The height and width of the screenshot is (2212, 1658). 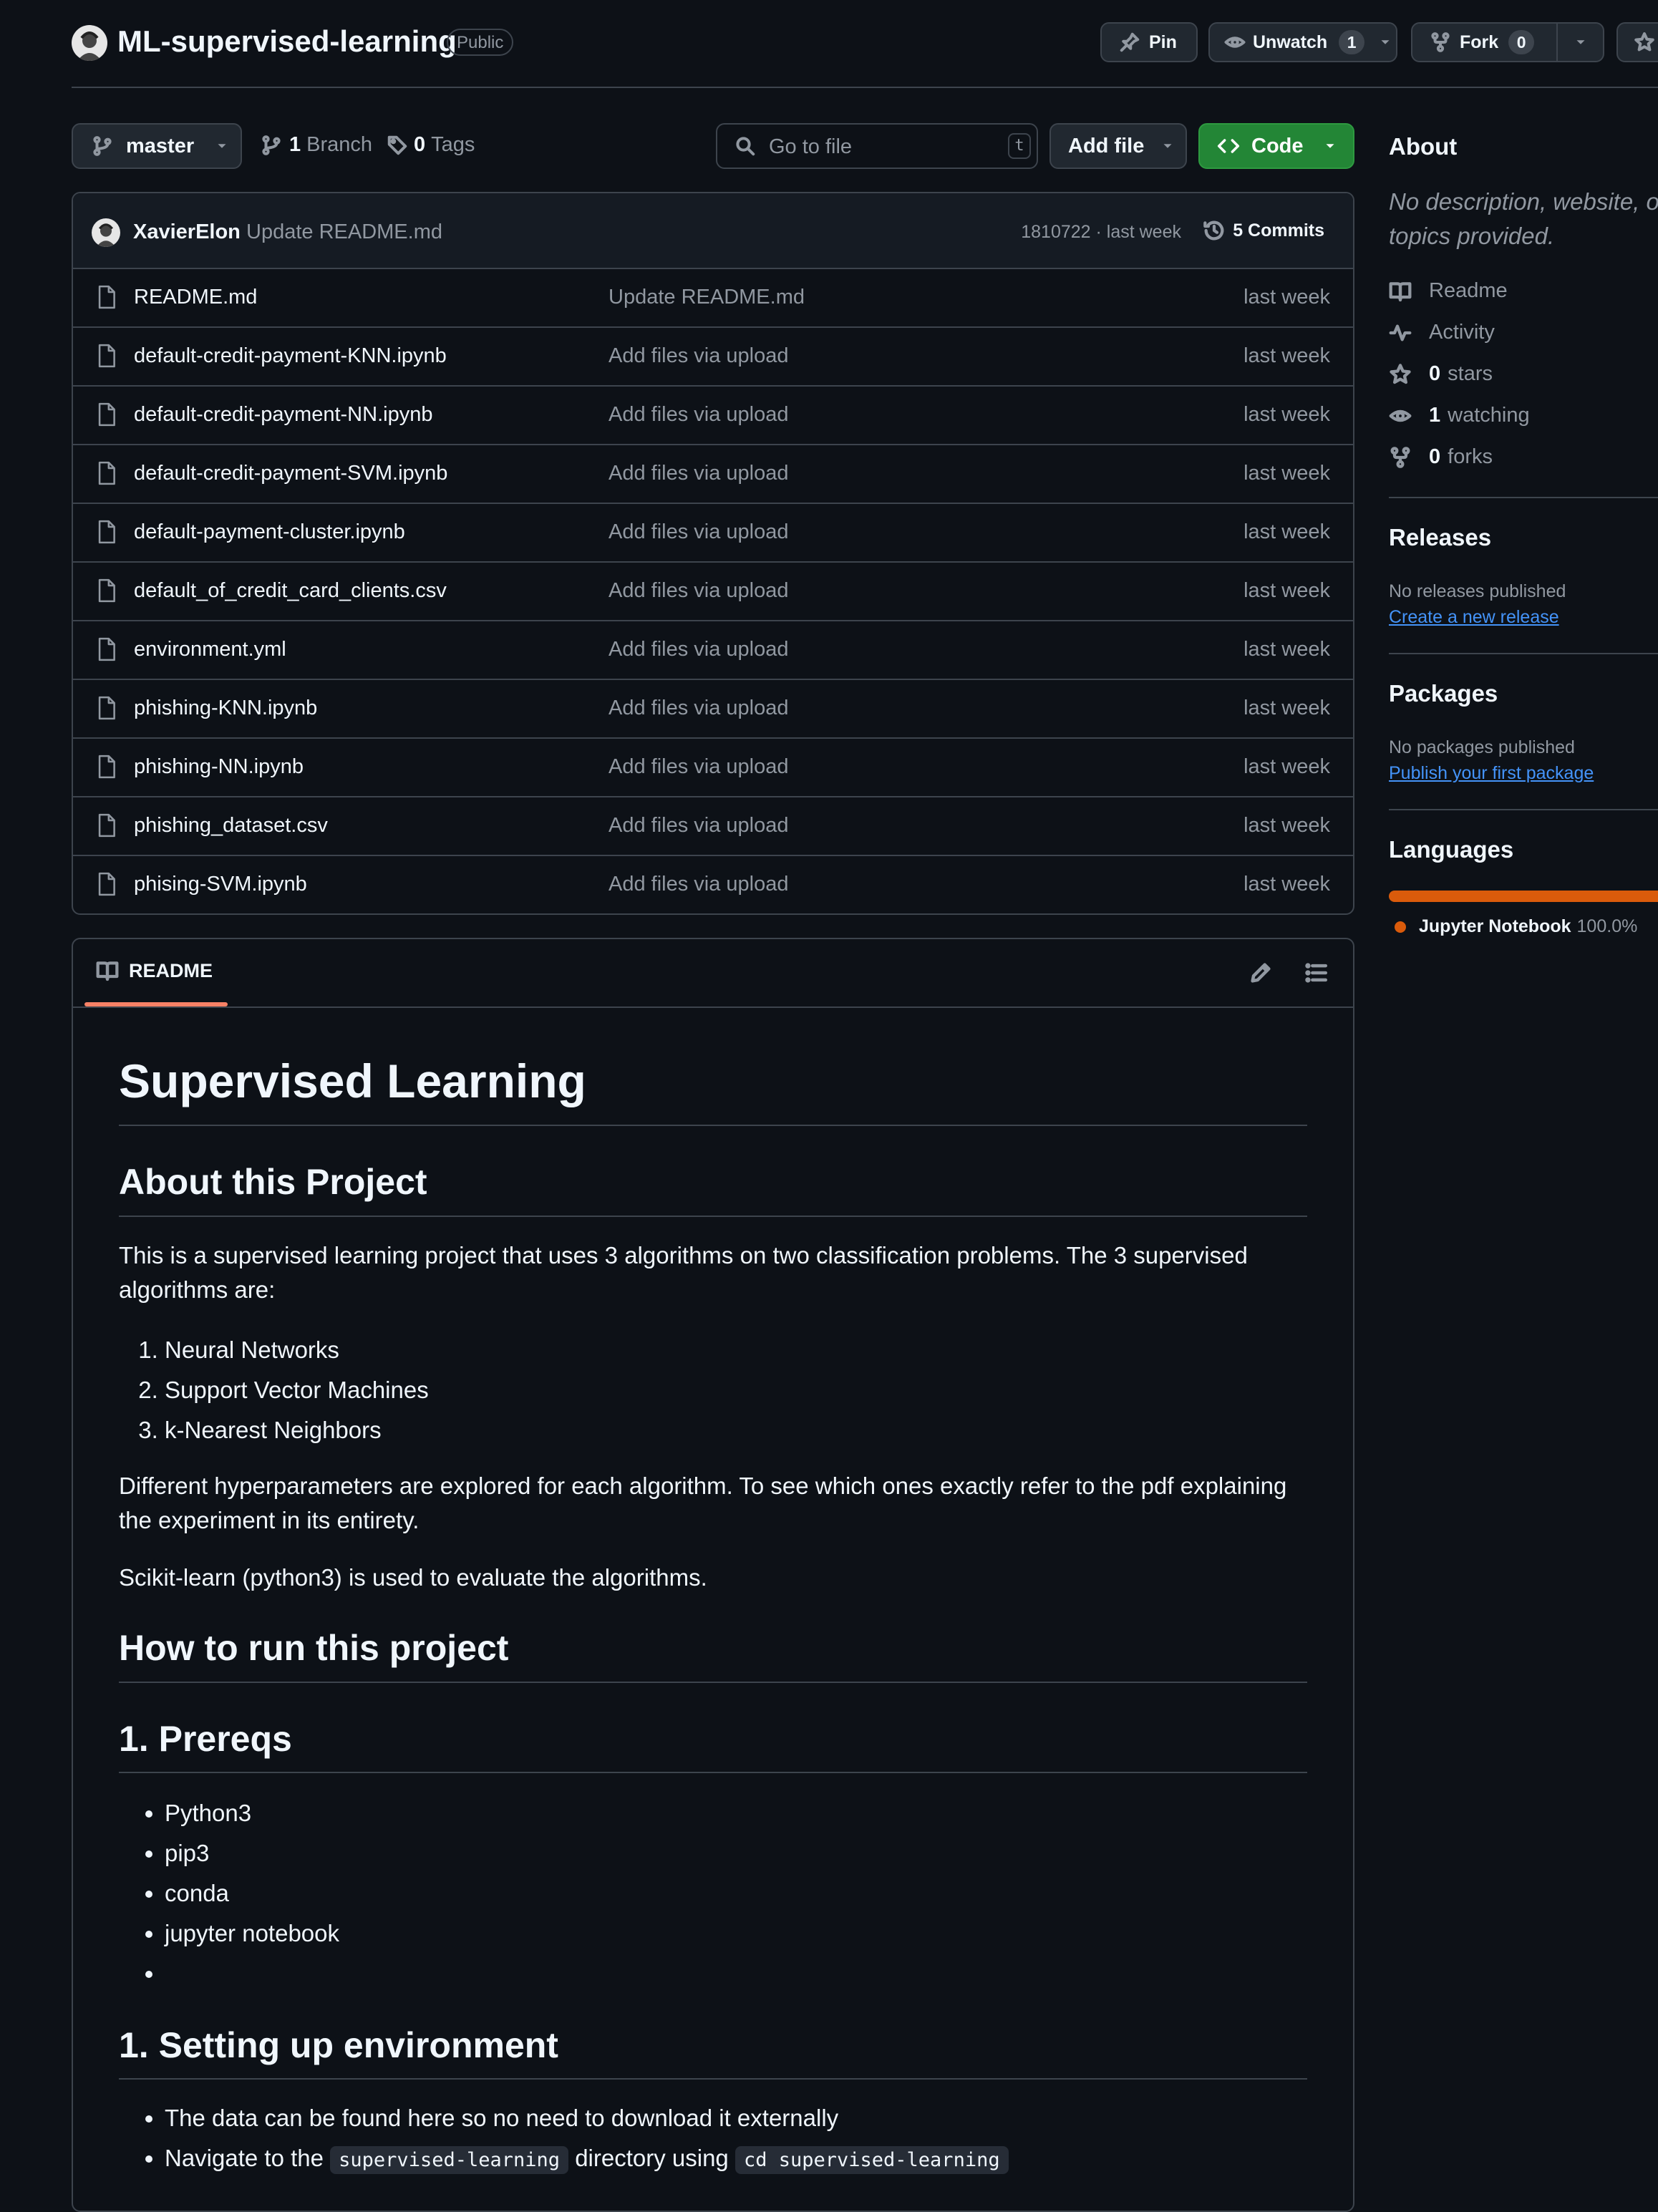 I want to click on readme-tab: README, so click(x=154, y=971).